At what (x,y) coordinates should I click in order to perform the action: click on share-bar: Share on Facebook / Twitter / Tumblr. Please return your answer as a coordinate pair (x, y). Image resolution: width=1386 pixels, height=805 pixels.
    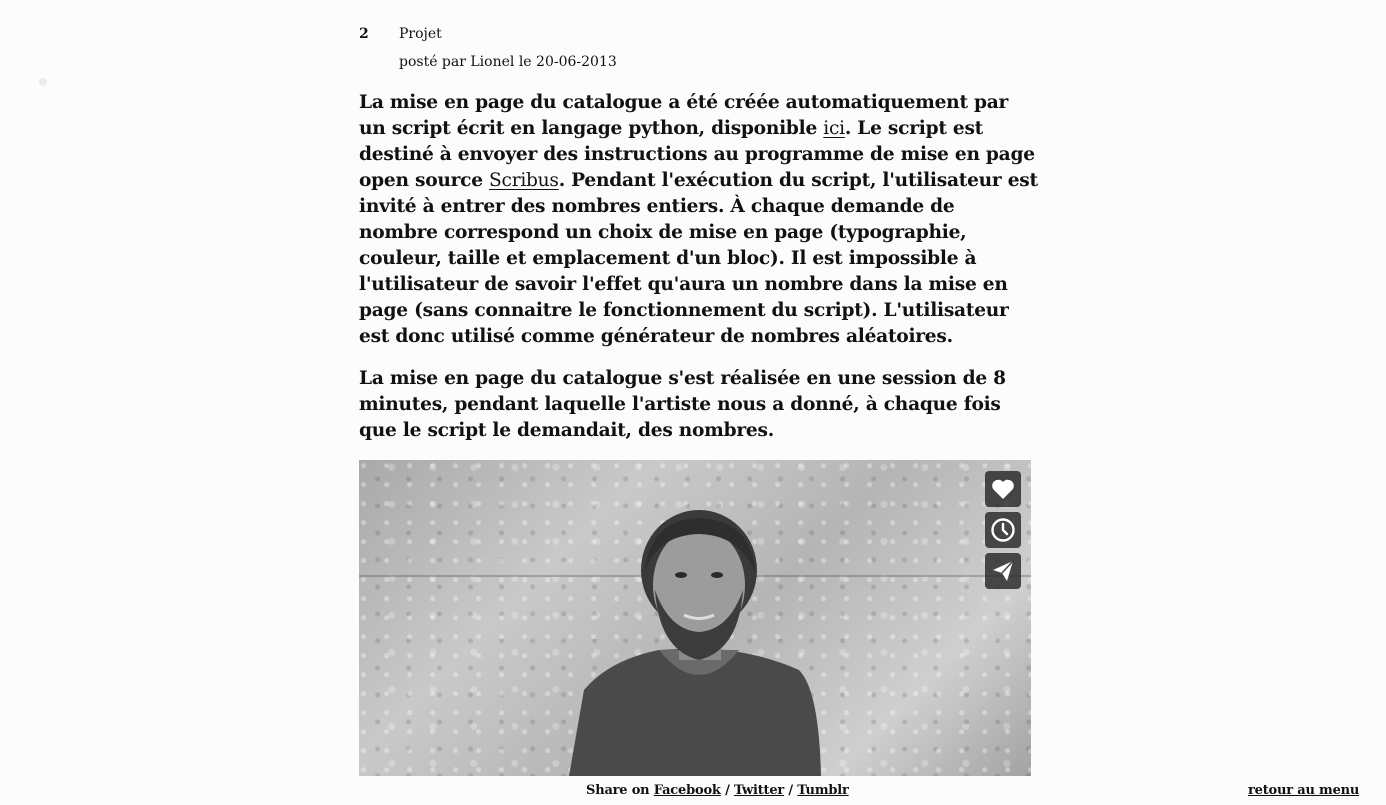
    Looking at the image, I should click on (717, 790).